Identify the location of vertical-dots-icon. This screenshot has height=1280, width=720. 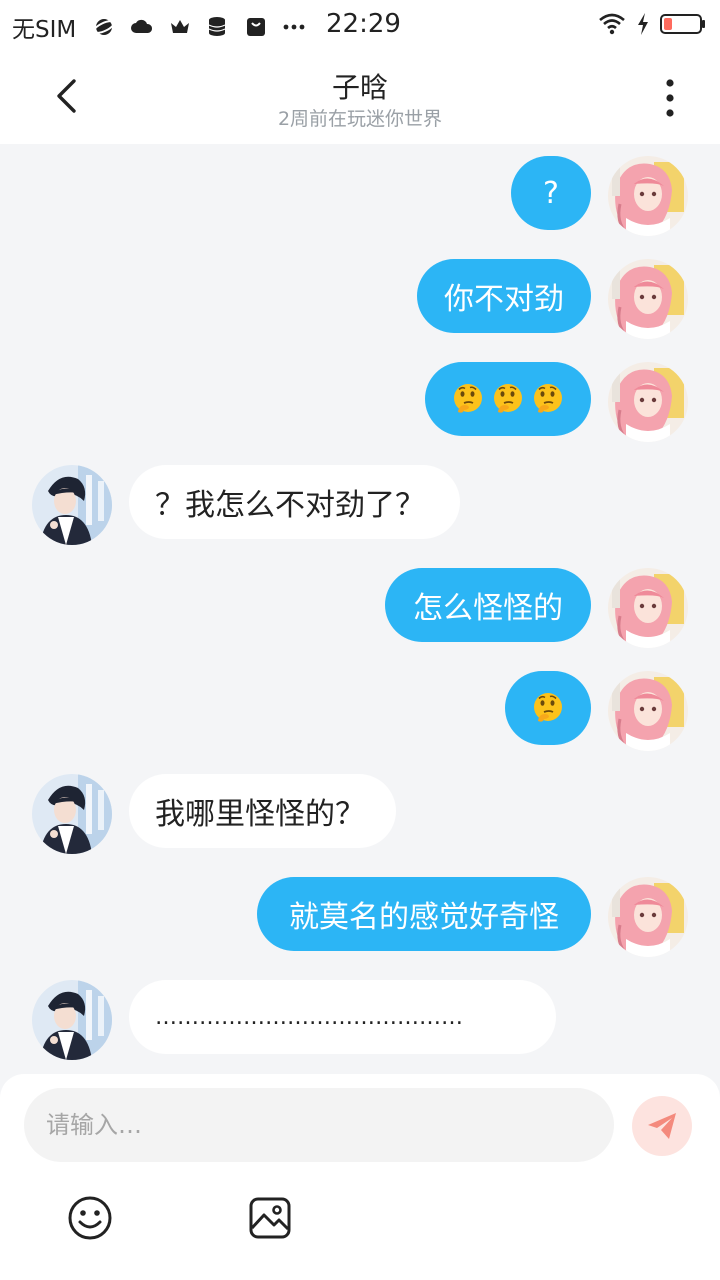
(670, 98).